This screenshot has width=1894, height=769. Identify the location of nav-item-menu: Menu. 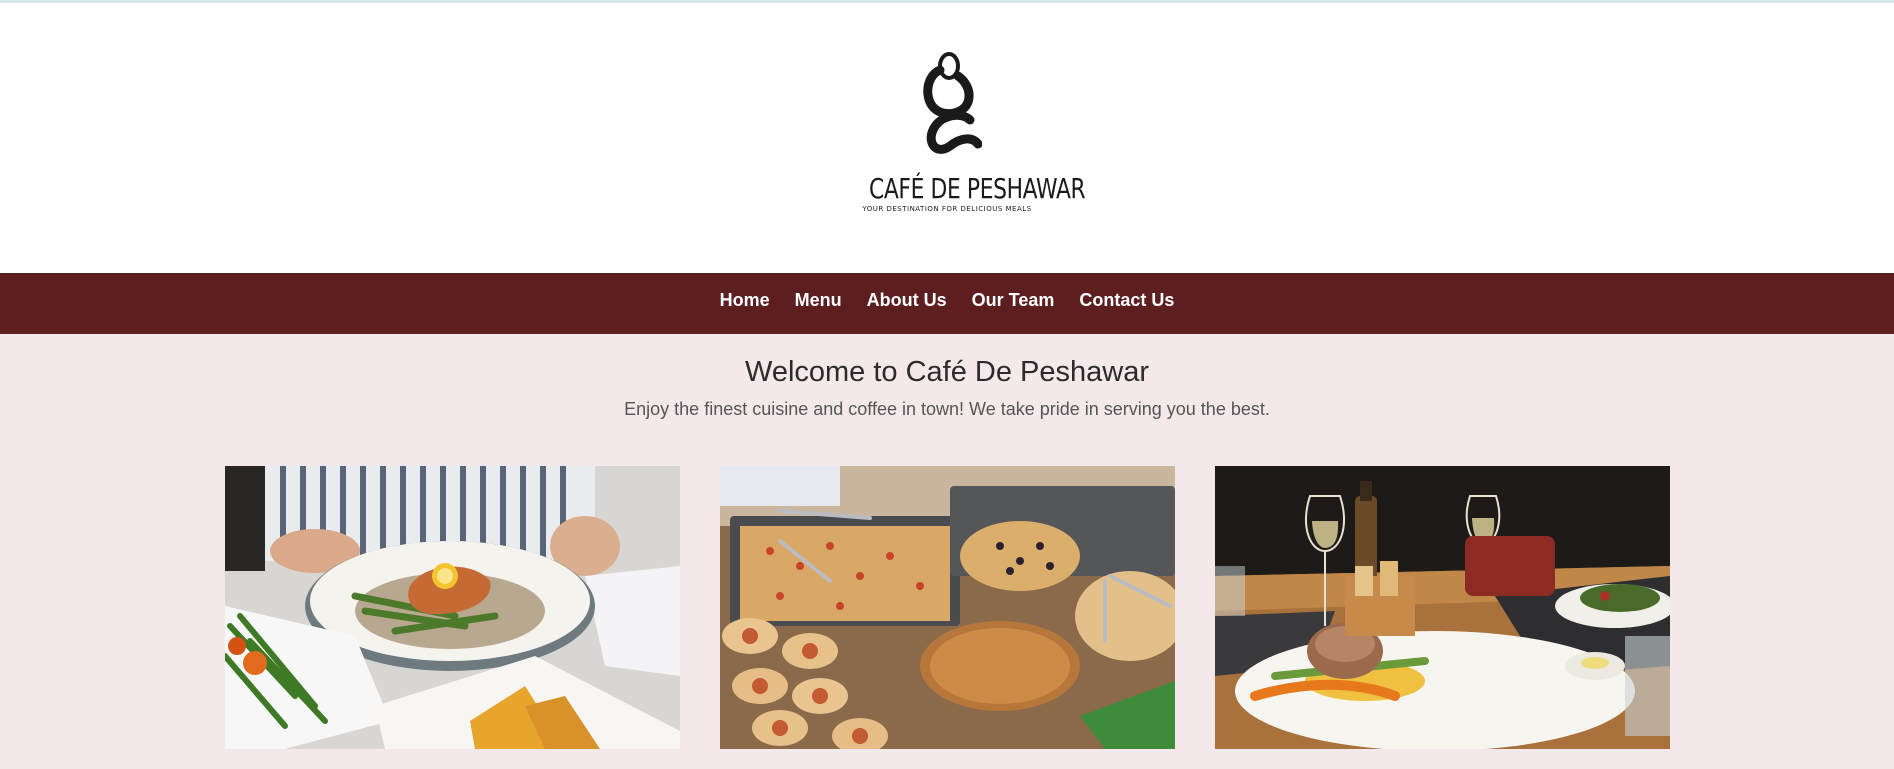
(818, 300).